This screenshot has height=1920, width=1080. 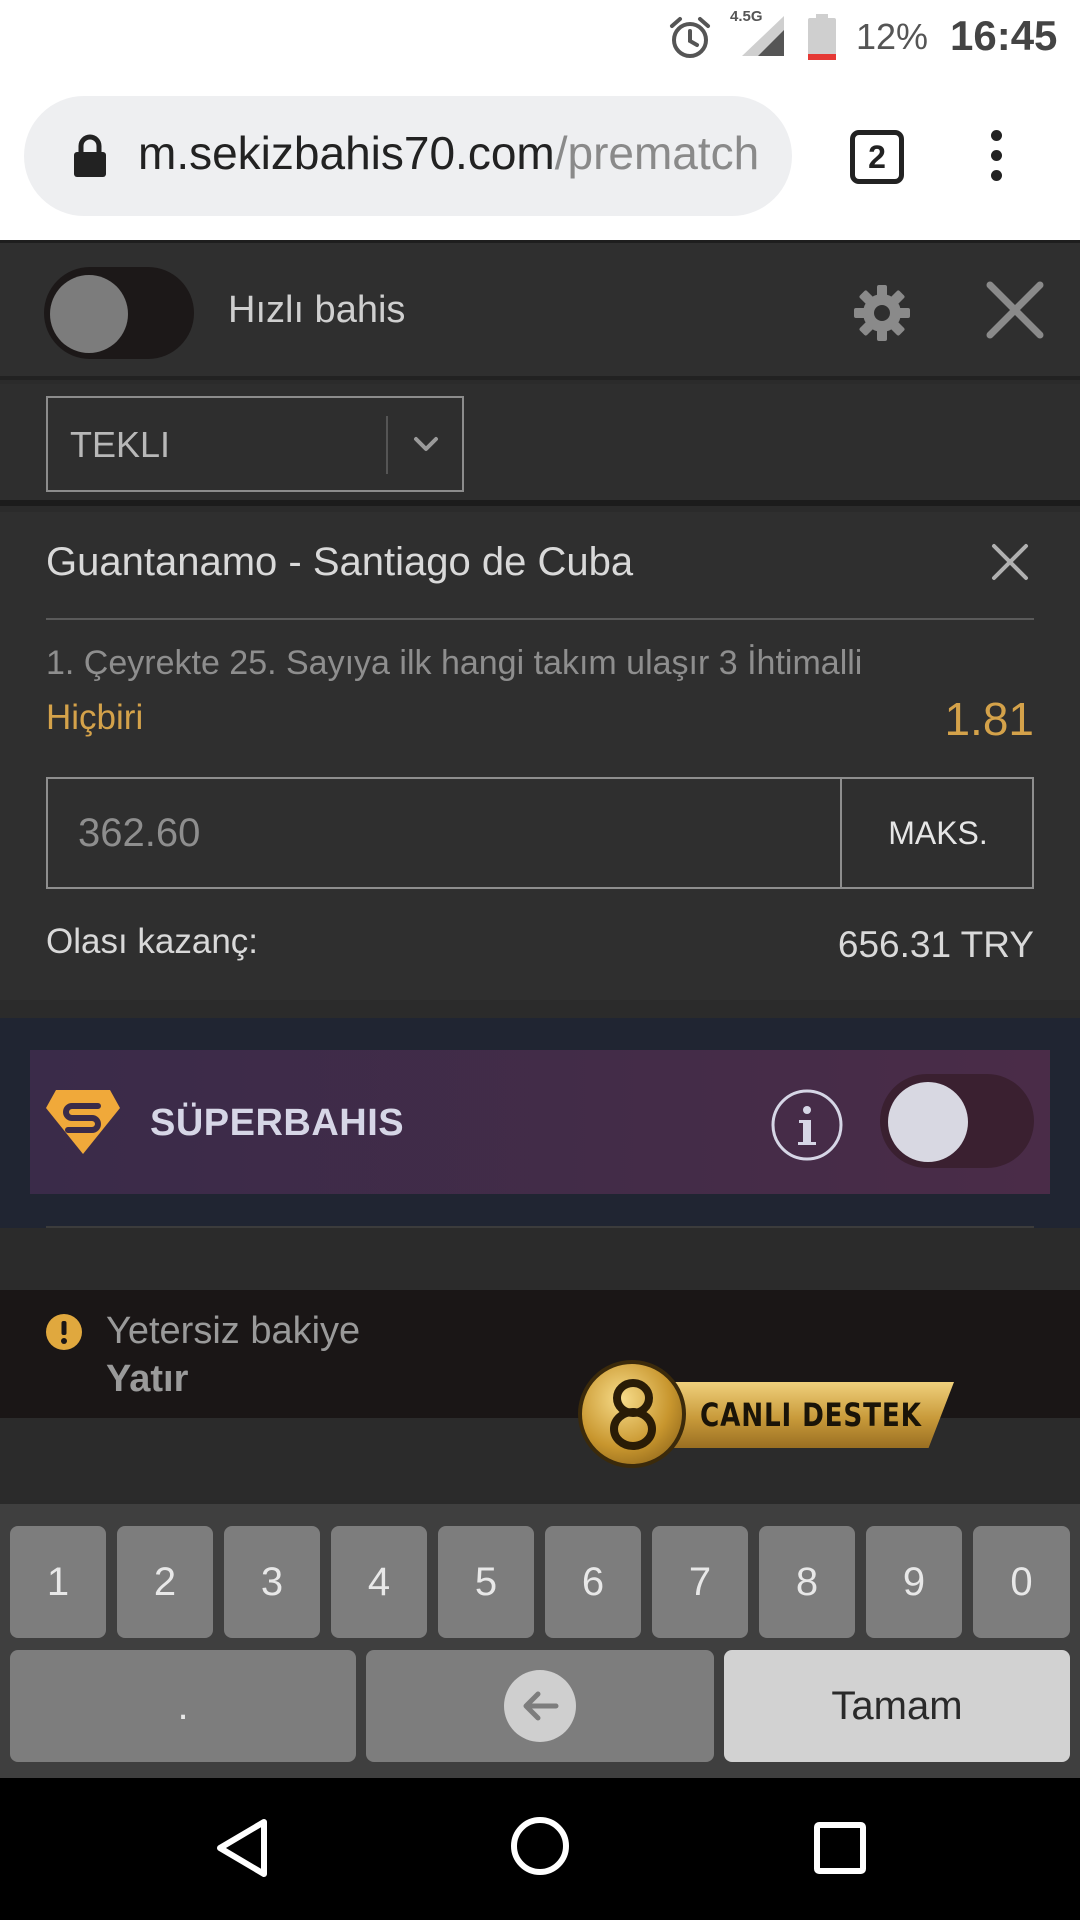 I want to click on status-bar: 4.5G 12% 16:45, so click(x=540, y=37).